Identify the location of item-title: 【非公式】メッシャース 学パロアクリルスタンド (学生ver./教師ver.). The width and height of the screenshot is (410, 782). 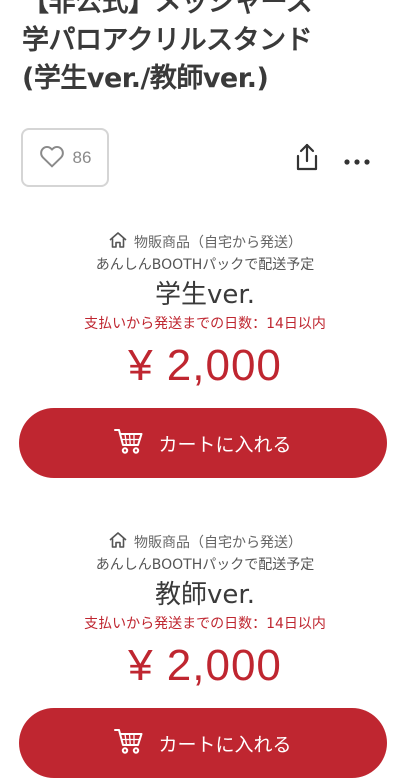
(212, 49).